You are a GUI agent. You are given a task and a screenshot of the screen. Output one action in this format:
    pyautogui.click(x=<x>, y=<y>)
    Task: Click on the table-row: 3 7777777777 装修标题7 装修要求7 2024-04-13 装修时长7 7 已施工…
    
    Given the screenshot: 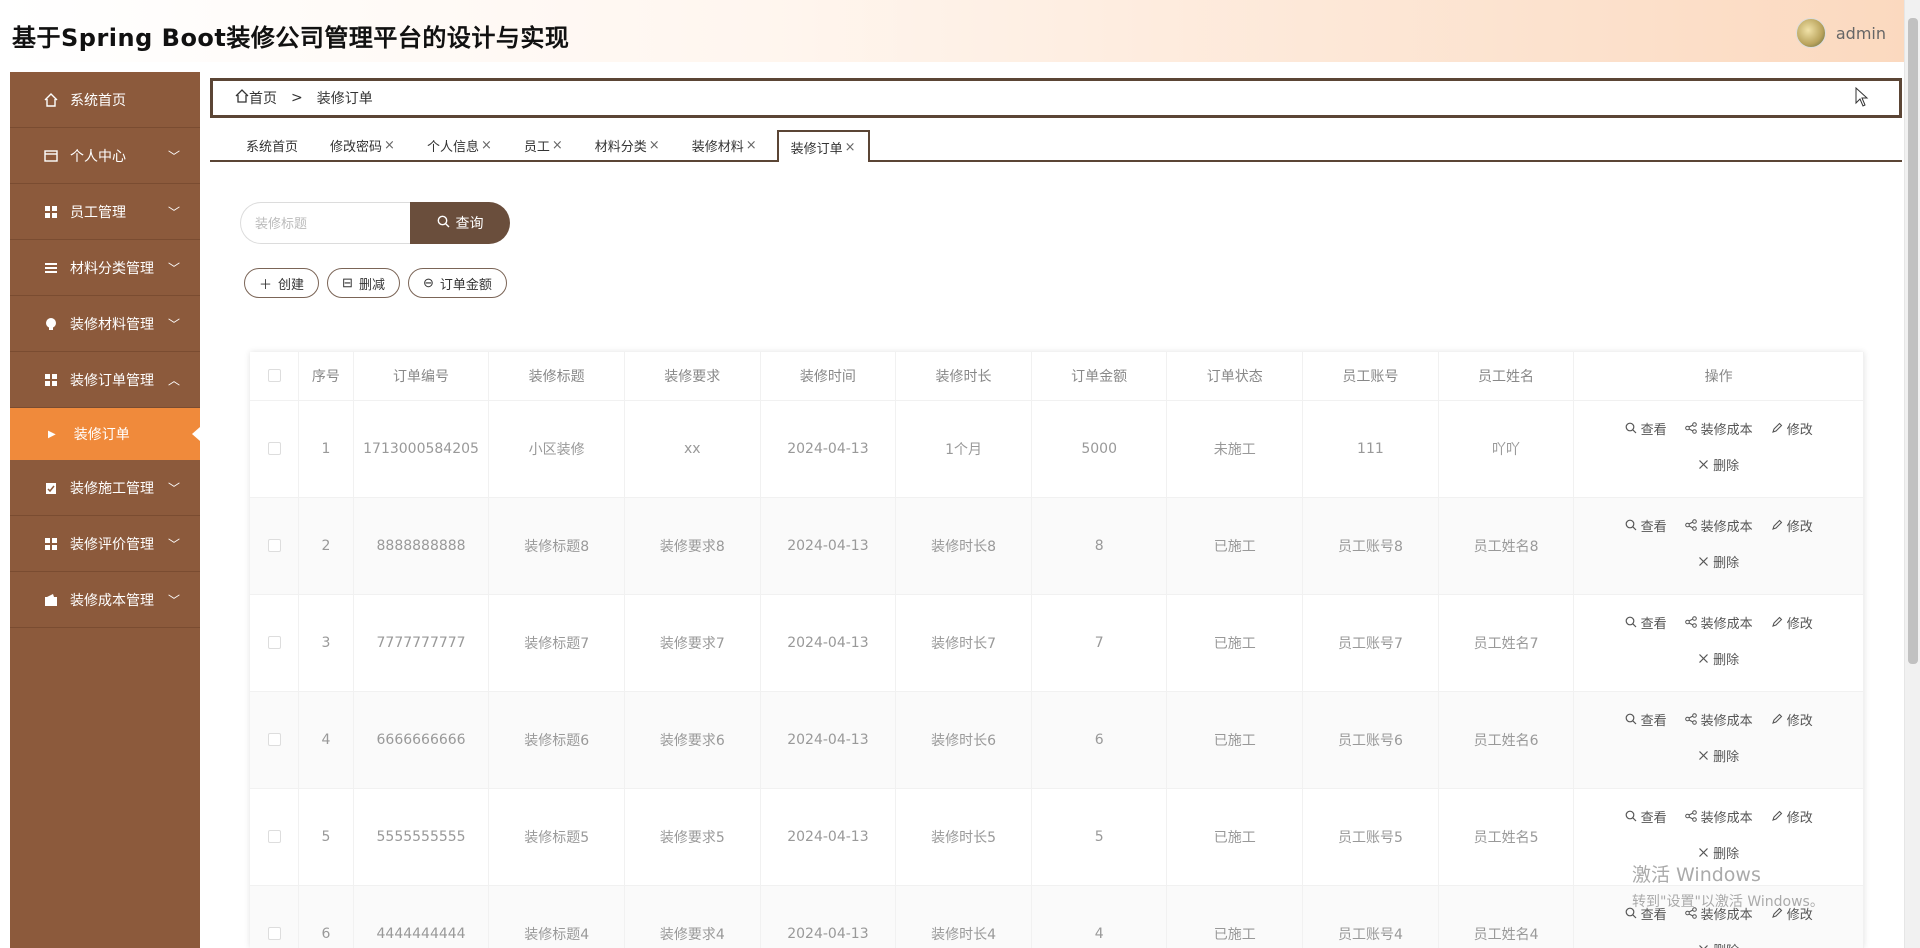 What is the action you would take?
    pyautogui.click(x=1057, y=642)
    